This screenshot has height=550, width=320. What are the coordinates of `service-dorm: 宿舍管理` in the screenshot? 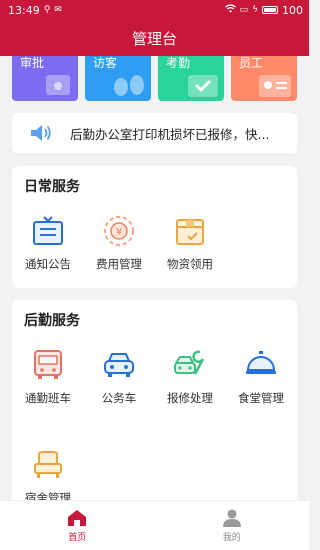 It's located at (48, 477).